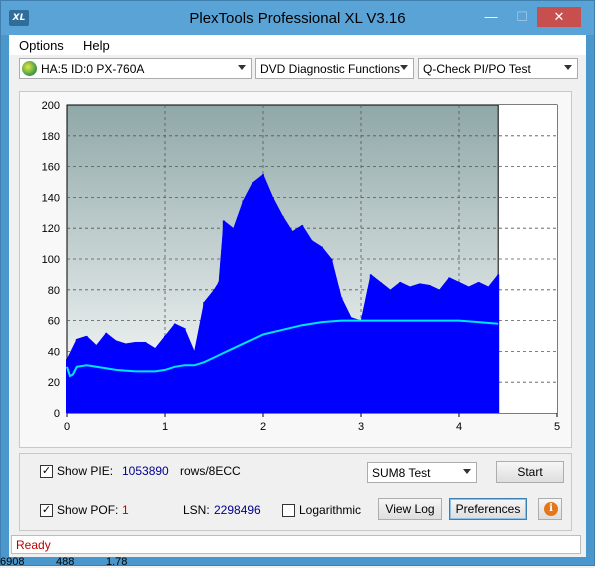  I want to click on show-pie-label: Show PIE:, so click(85, 471).